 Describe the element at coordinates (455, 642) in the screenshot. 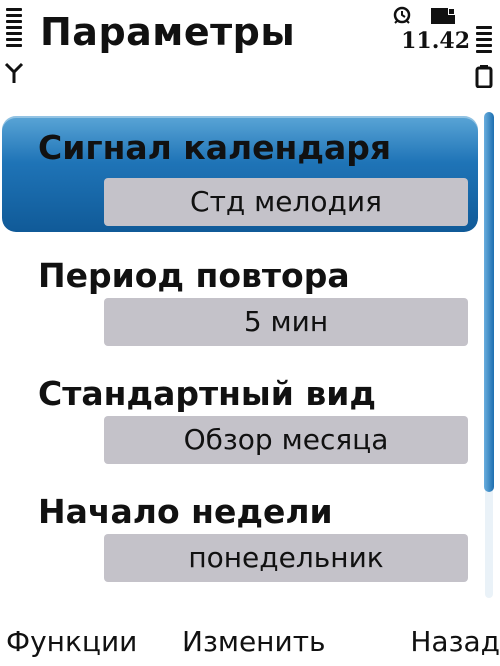

I see `back-softkey: Назад` at that location.